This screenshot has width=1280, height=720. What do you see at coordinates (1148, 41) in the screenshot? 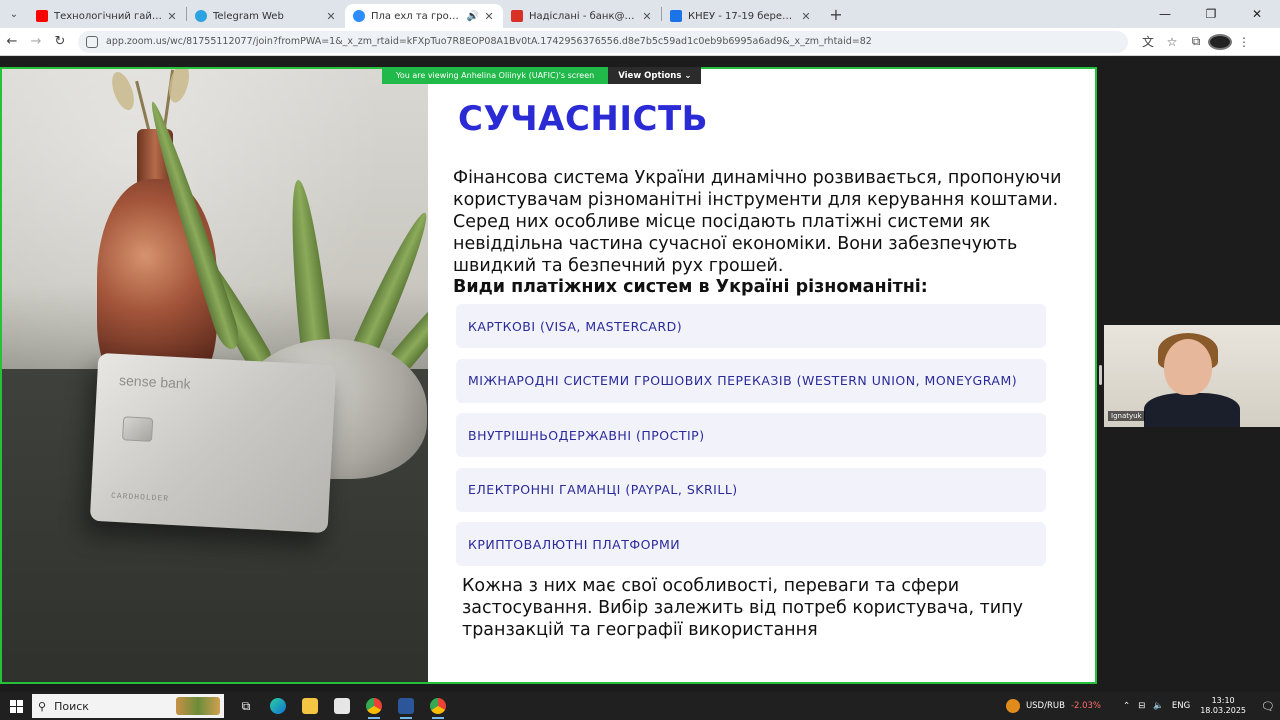
I see `translate-icon: 文` at bounding box center [1148, 41].